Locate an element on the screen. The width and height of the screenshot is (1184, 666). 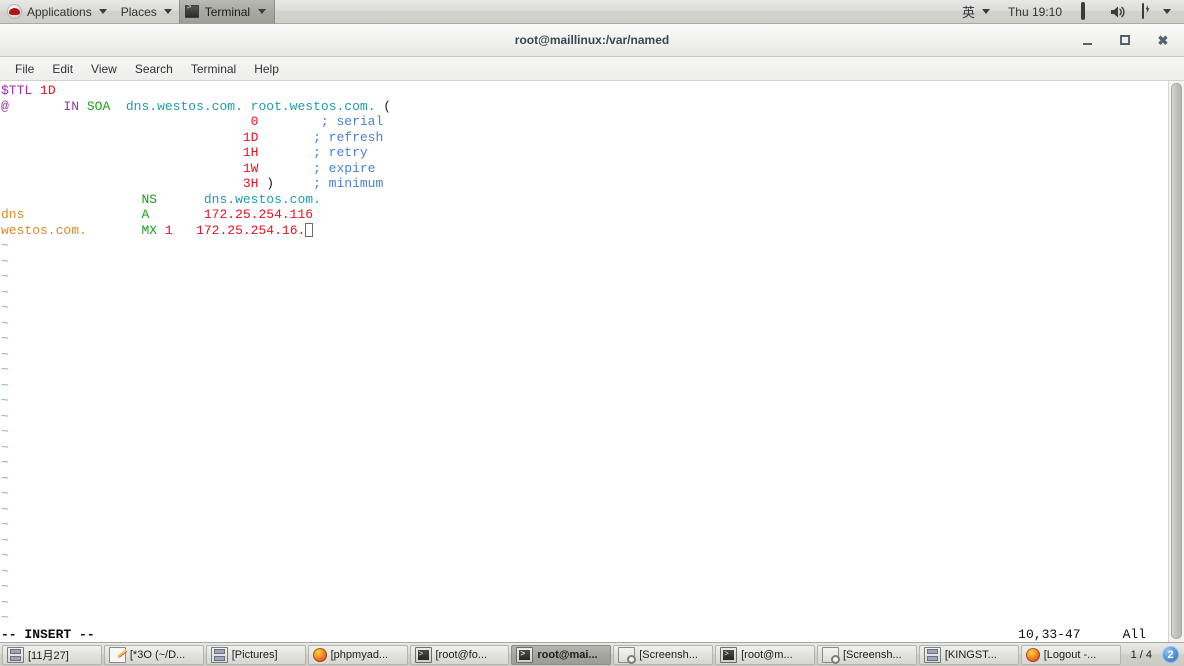
vim-status-right: 10,33-47 All is located at coordinates (1093, 634).